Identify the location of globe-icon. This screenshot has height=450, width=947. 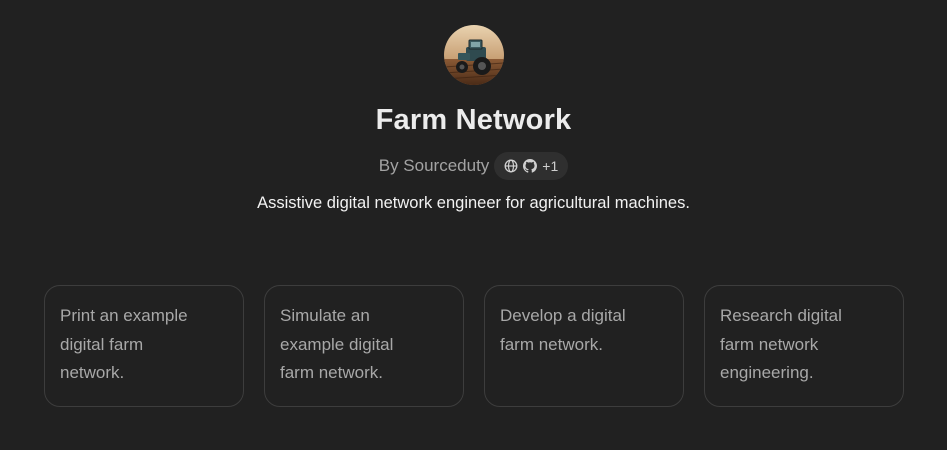
(511, 166).